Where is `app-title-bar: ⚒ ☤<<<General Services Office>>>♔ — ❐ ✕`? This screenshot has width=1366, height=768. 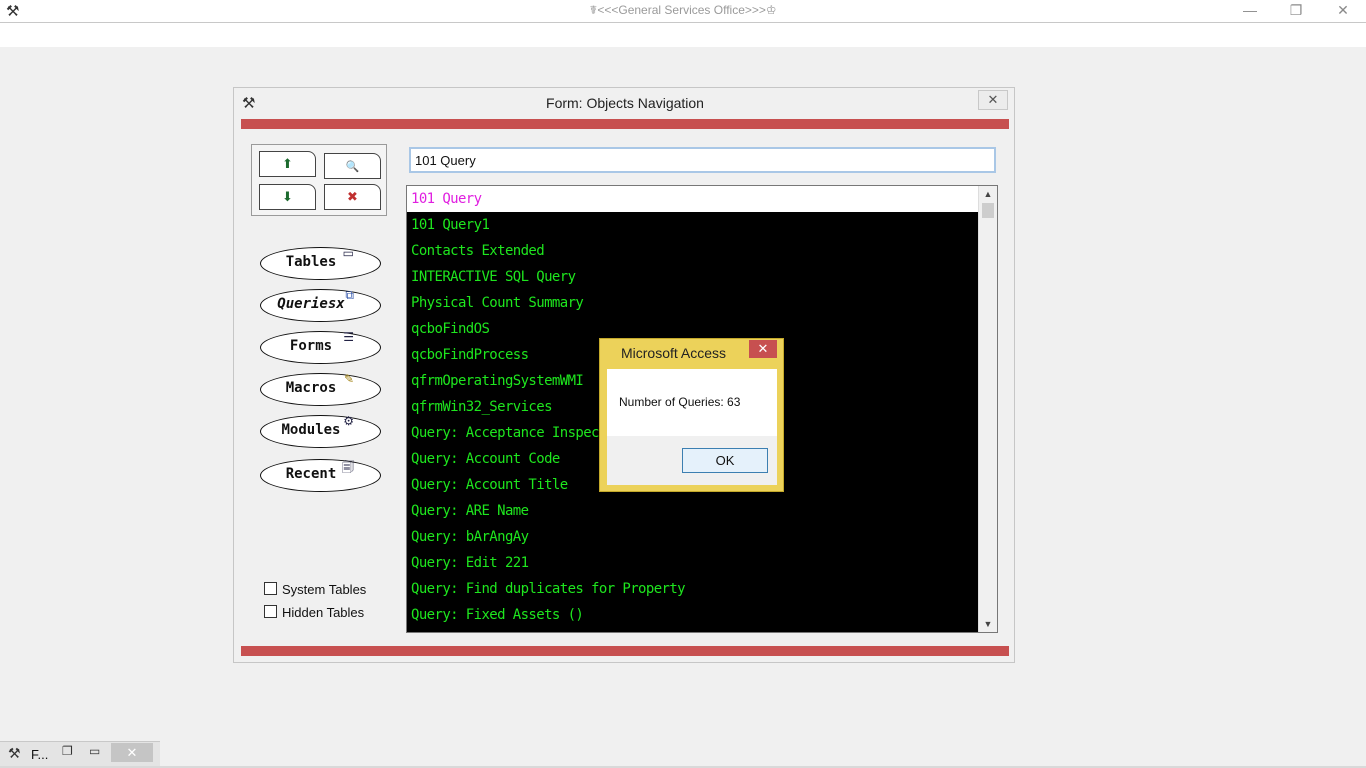 app-title-bar: ⚒ ☤<<<General Services Office>>>♔ — ❐ ✕ is located at coordinates (683, 11).